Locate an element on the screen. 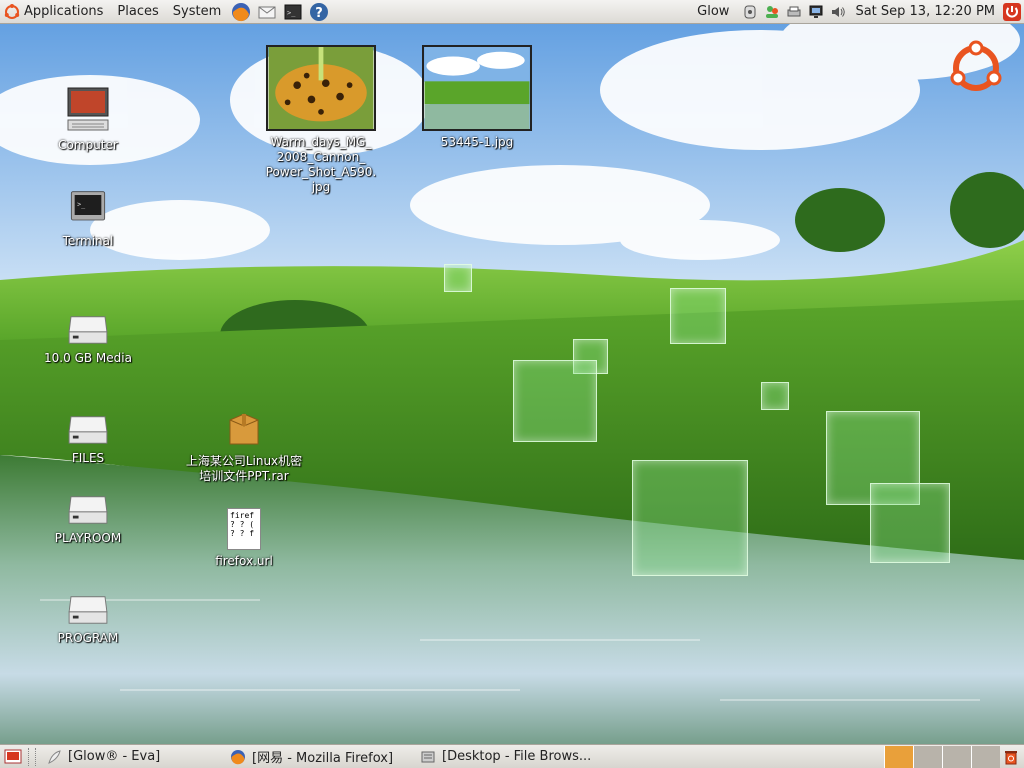  desktop-icon-label: Warm_days_MG_ is located at coordinates (321, 142).